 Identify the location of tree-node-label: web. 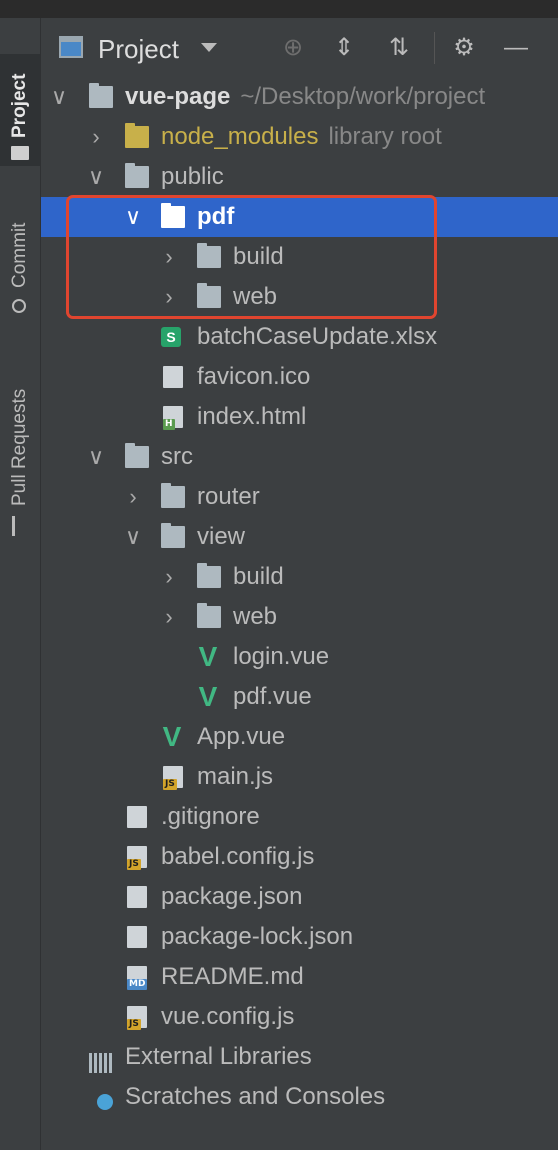
(255, 616).